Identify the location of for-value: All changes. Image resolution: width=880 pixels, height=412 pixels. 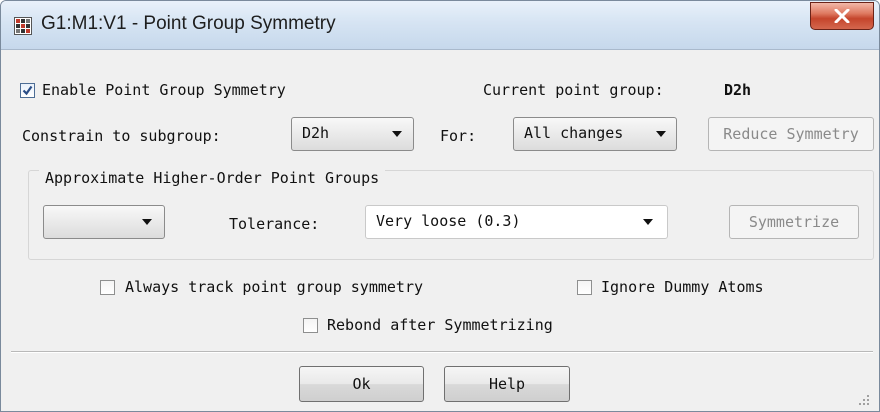
(574, 133).